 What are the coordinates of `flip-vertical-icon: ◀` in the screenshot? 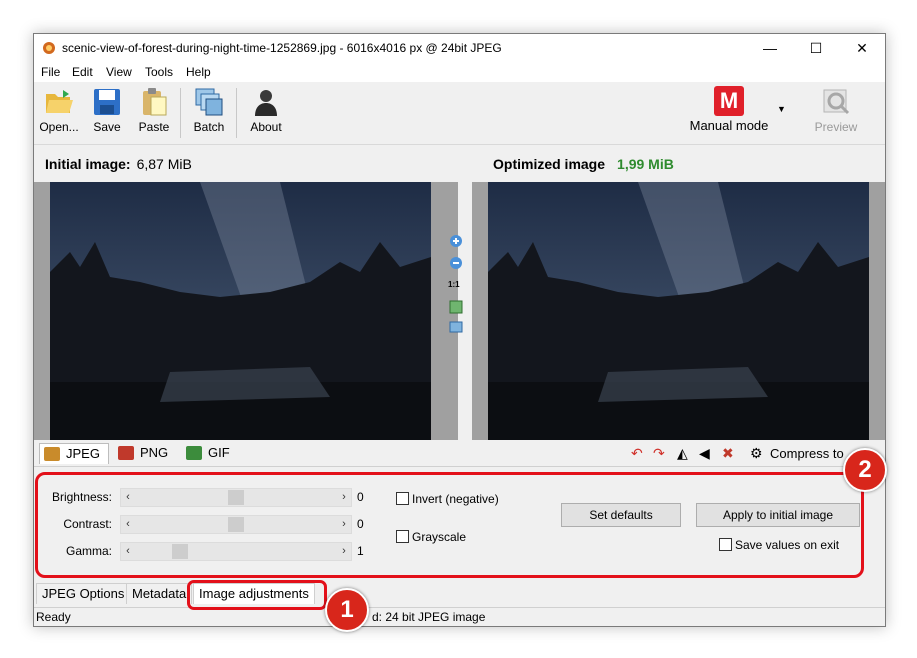 It's located at (704, 453).